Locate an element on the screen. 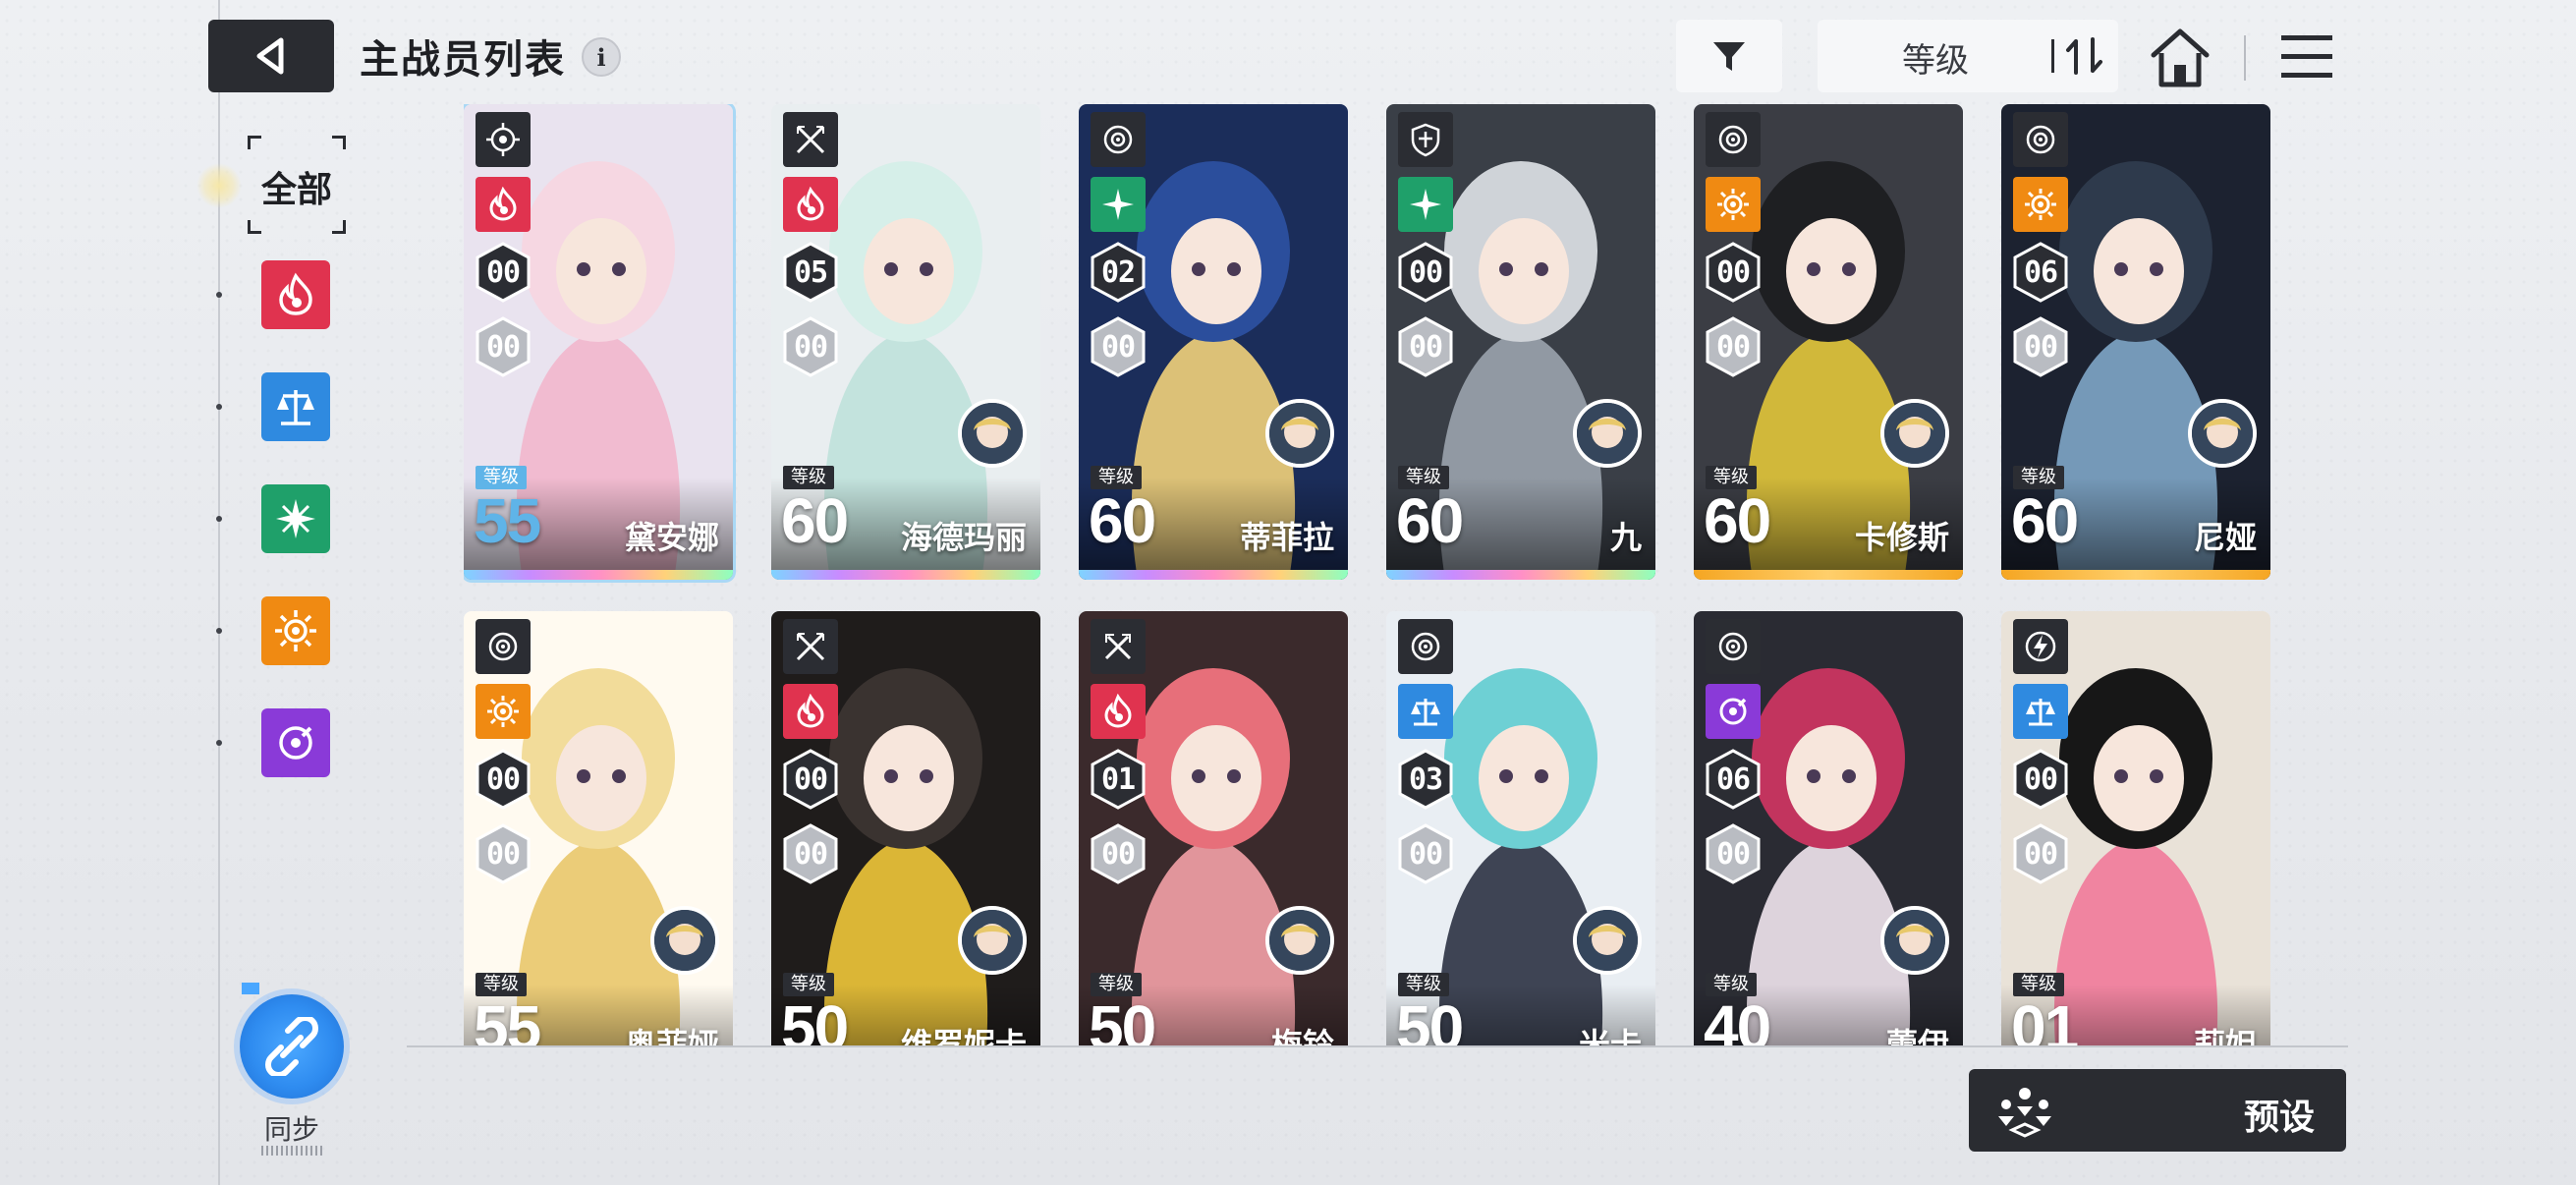 The height and width of the screenshot is (1185, 2576). menu-icon is located at coordinates (2306, 57).